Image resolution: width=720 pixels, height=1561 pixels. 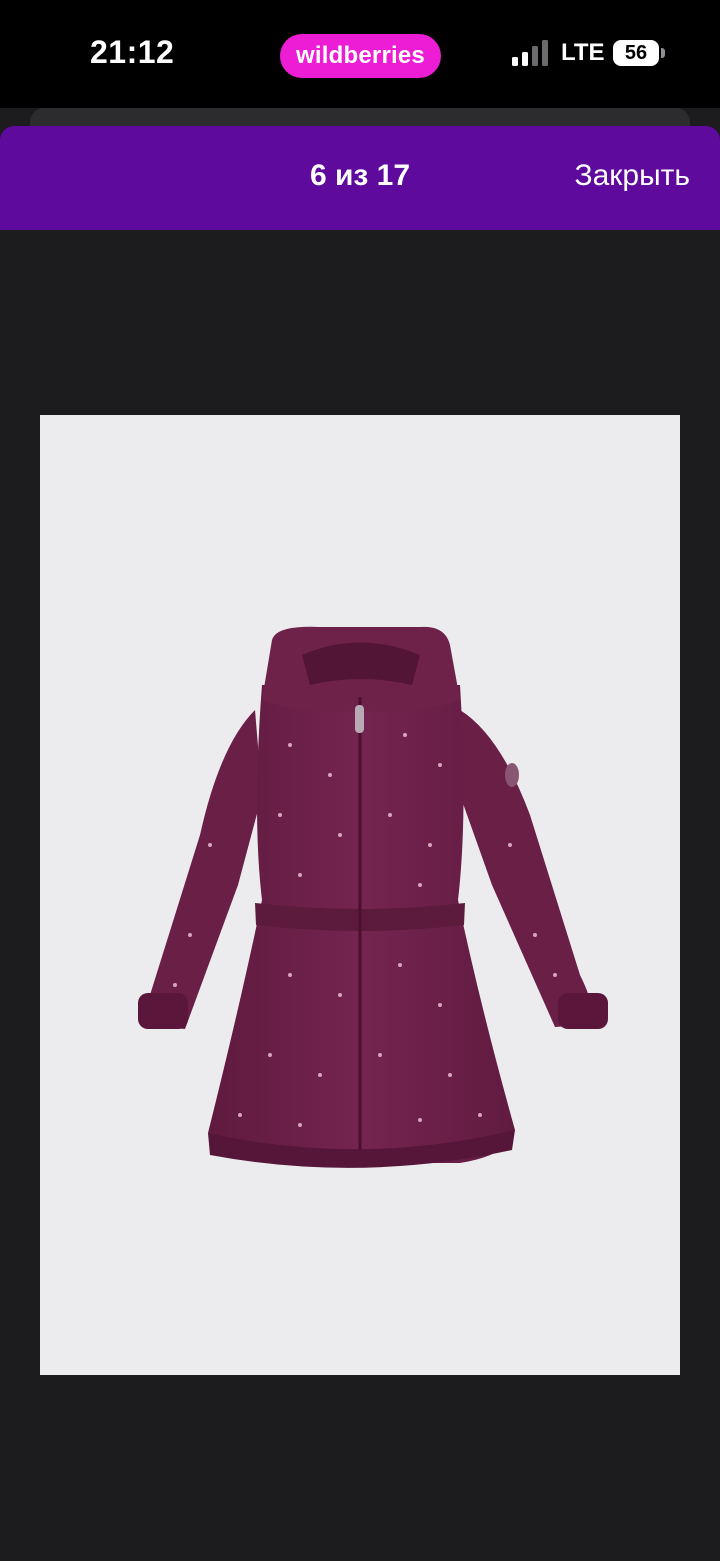 I want to click on status-bar: 21:12 wildberries LTE 56, so click(x=360, y=54).